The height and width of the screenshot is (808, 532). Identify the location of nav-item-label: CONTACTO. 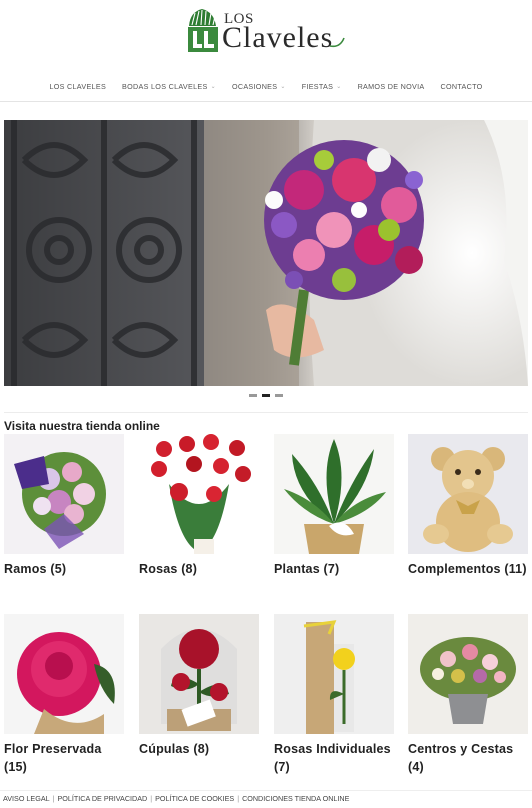
(461, 86).